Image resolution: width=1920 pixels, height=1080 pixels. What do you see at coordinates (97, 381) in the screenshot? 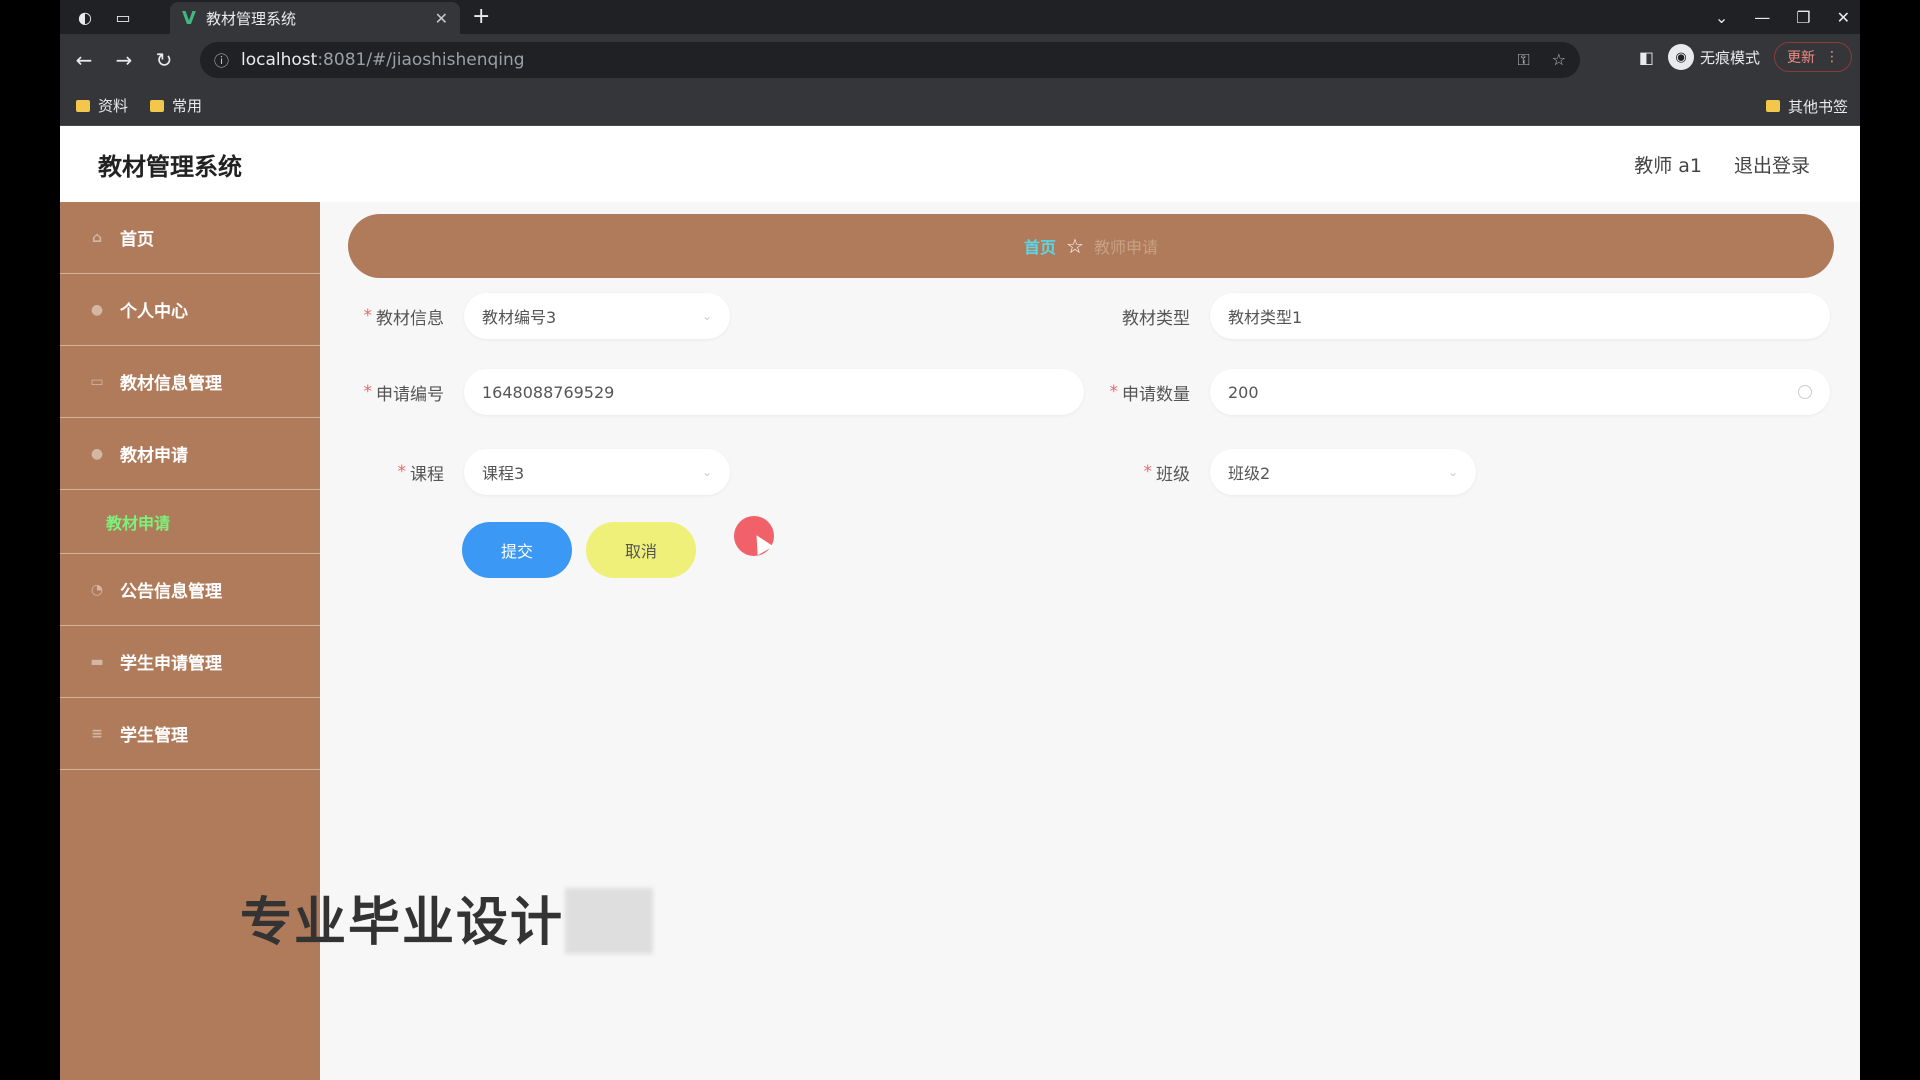
I see `book-icon: ▭` at bounding box center [97, 381].